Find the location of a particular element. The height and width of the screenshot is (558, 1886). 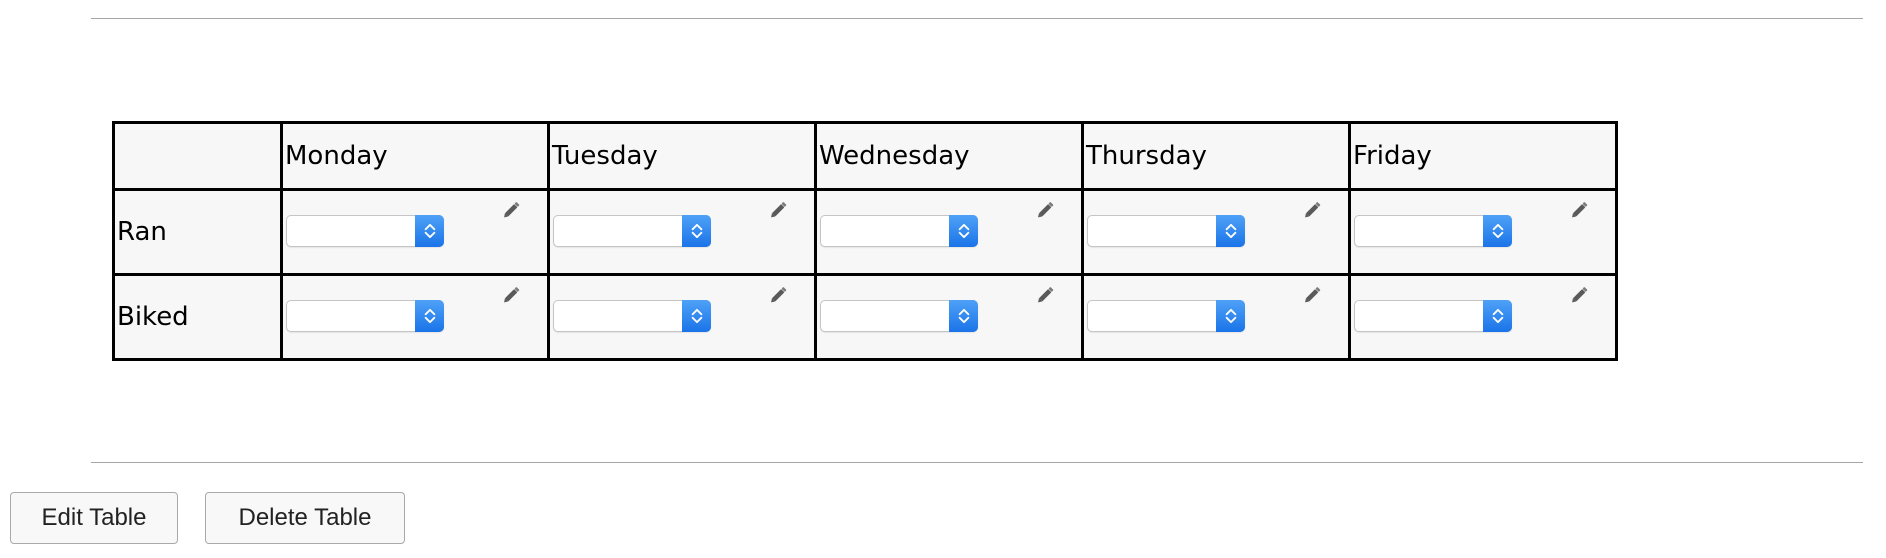

top-divider is located at coordinates (977, 18).